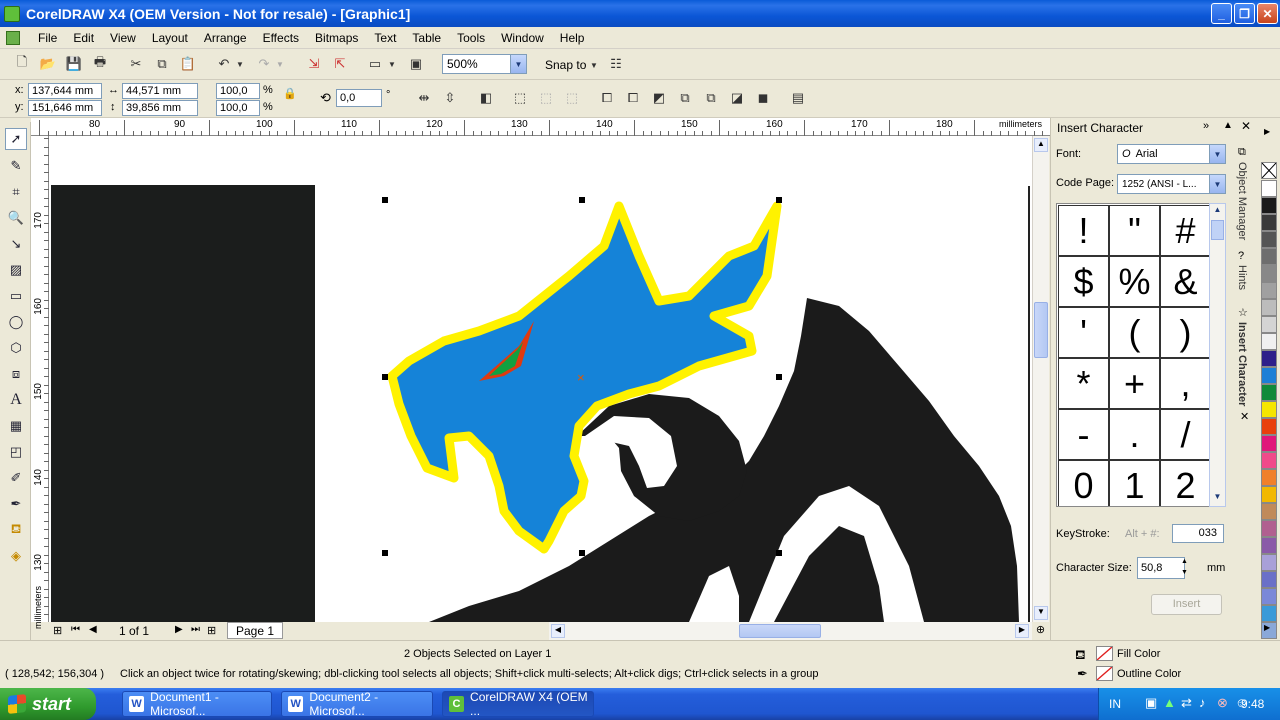 Image resolution: width=1280 pixels, height=720 pixels. I want to click on undo-dropdown-icon: ▼, so click(240, 64).